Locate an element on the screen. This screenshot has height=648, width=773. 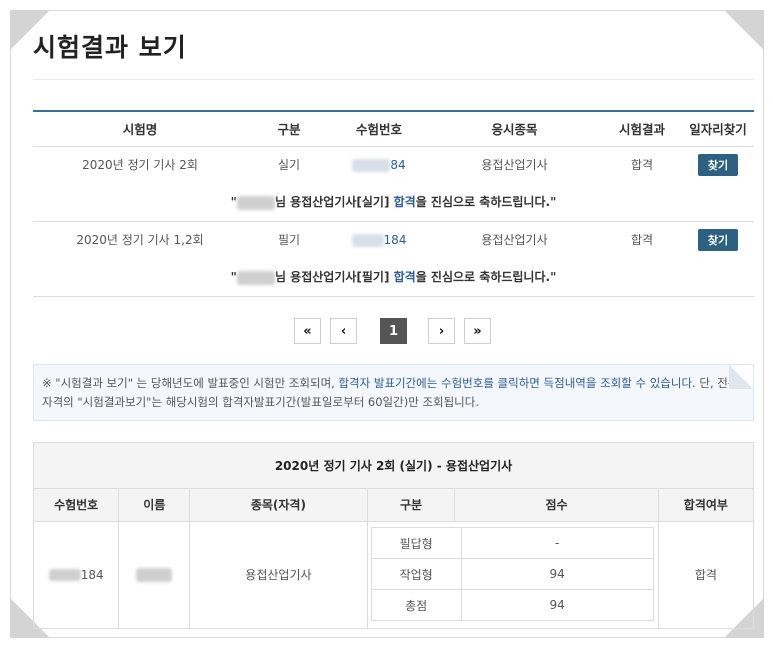
congrats-row: " 님 용접산업기사[필기] 합격을 진심으로 축하드립니다." is located at coordinates (393, 277).